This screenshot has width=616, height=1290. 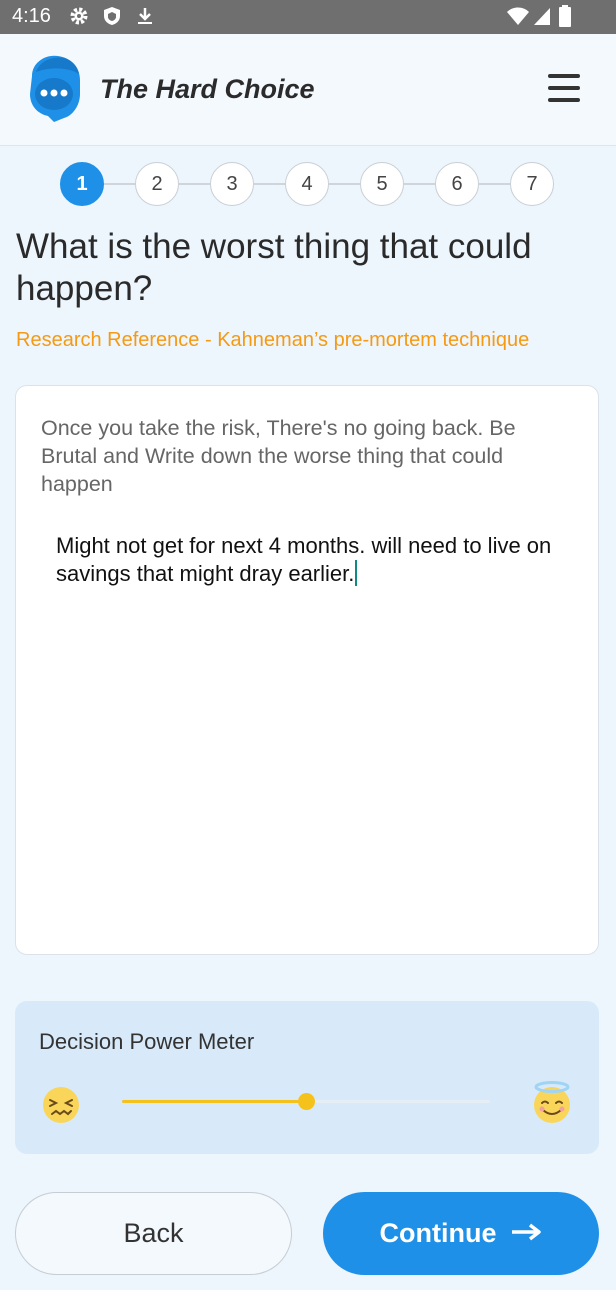 I want to click on step-5: 5, so click(x=382, y=184).